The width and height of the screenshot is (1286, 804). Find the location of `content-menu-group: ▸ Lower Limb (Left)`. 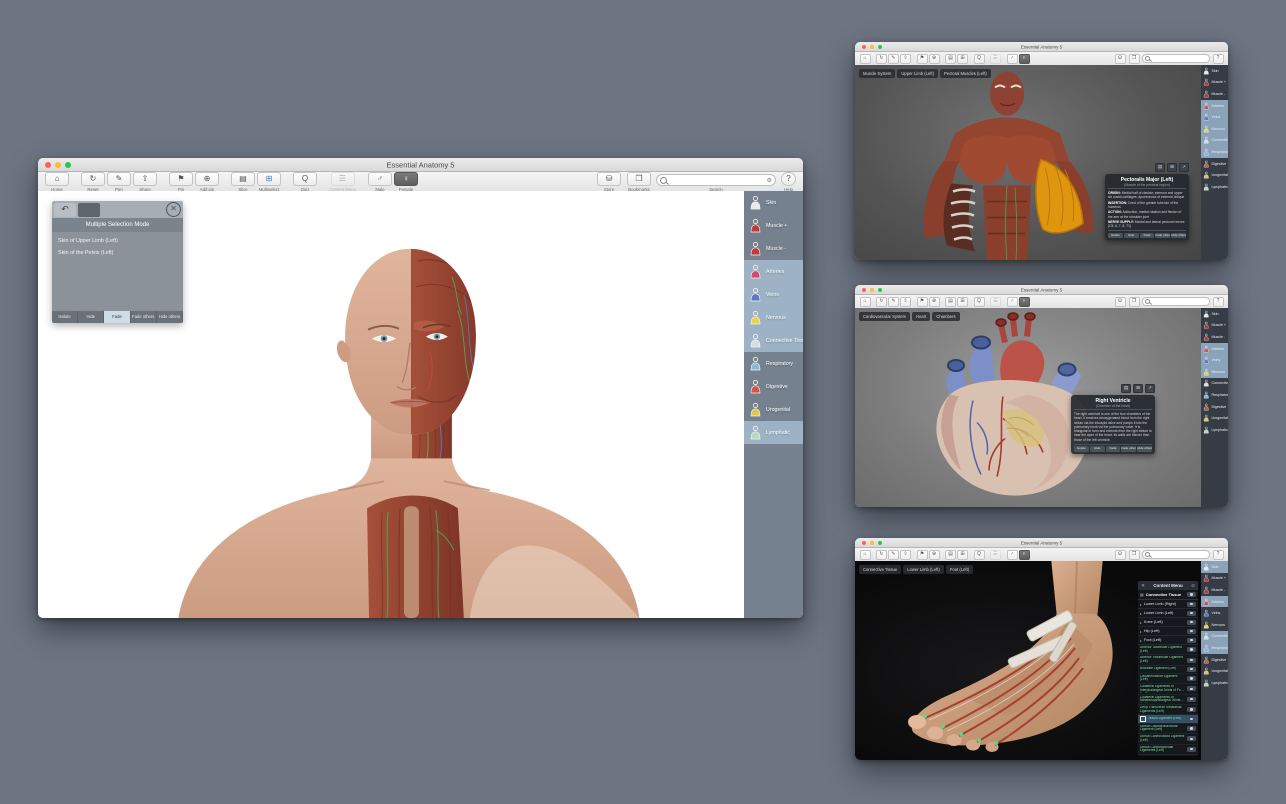

content-menu-group: ▸ Lower Limb (Left) is located at coordinates (1168, 613).